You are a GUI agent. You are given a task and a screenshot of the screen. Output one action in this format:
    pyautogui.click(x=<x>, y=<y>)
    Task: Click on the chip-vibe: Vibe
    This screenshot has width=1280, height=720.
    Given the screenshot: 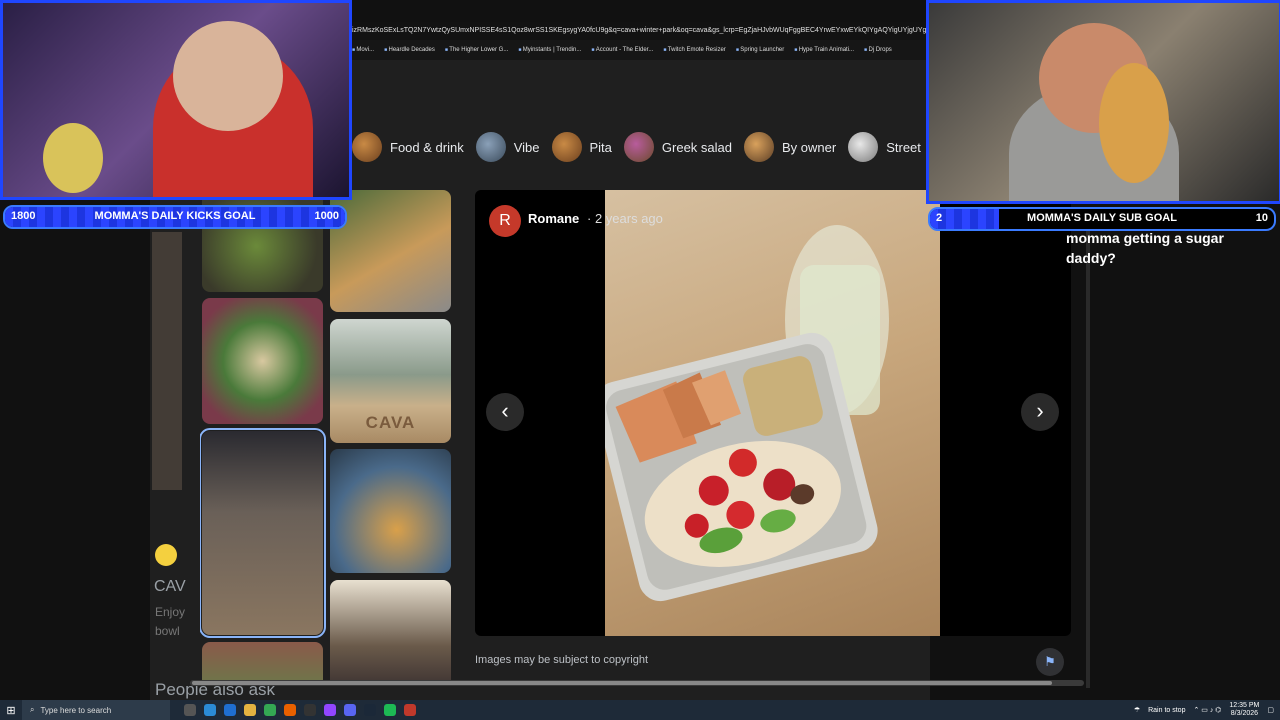 What is the action you would take?
    pyautogui.click(x=507, y=147)
    